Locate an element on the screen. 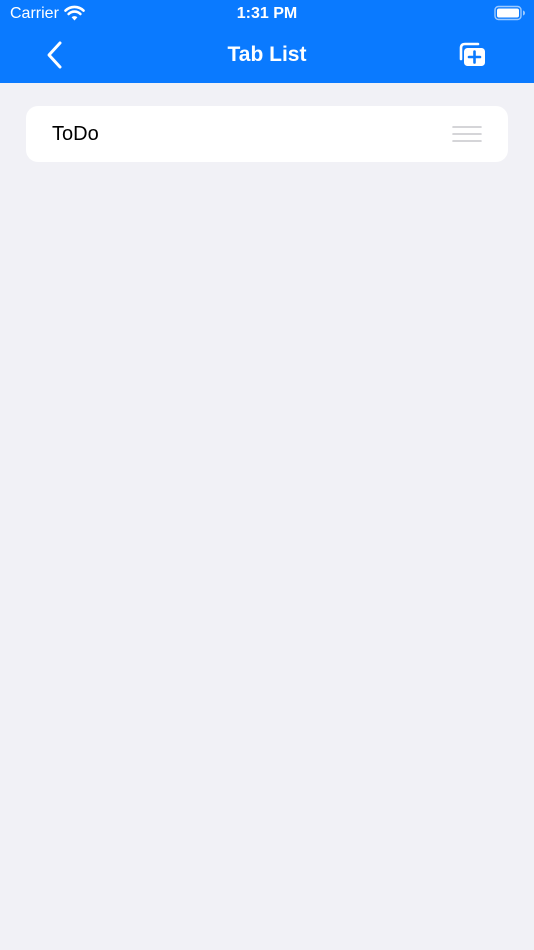 The height and width of the screenshot is (950, 534). navigation-bar: Tab List is located at coordinates (267, 55).